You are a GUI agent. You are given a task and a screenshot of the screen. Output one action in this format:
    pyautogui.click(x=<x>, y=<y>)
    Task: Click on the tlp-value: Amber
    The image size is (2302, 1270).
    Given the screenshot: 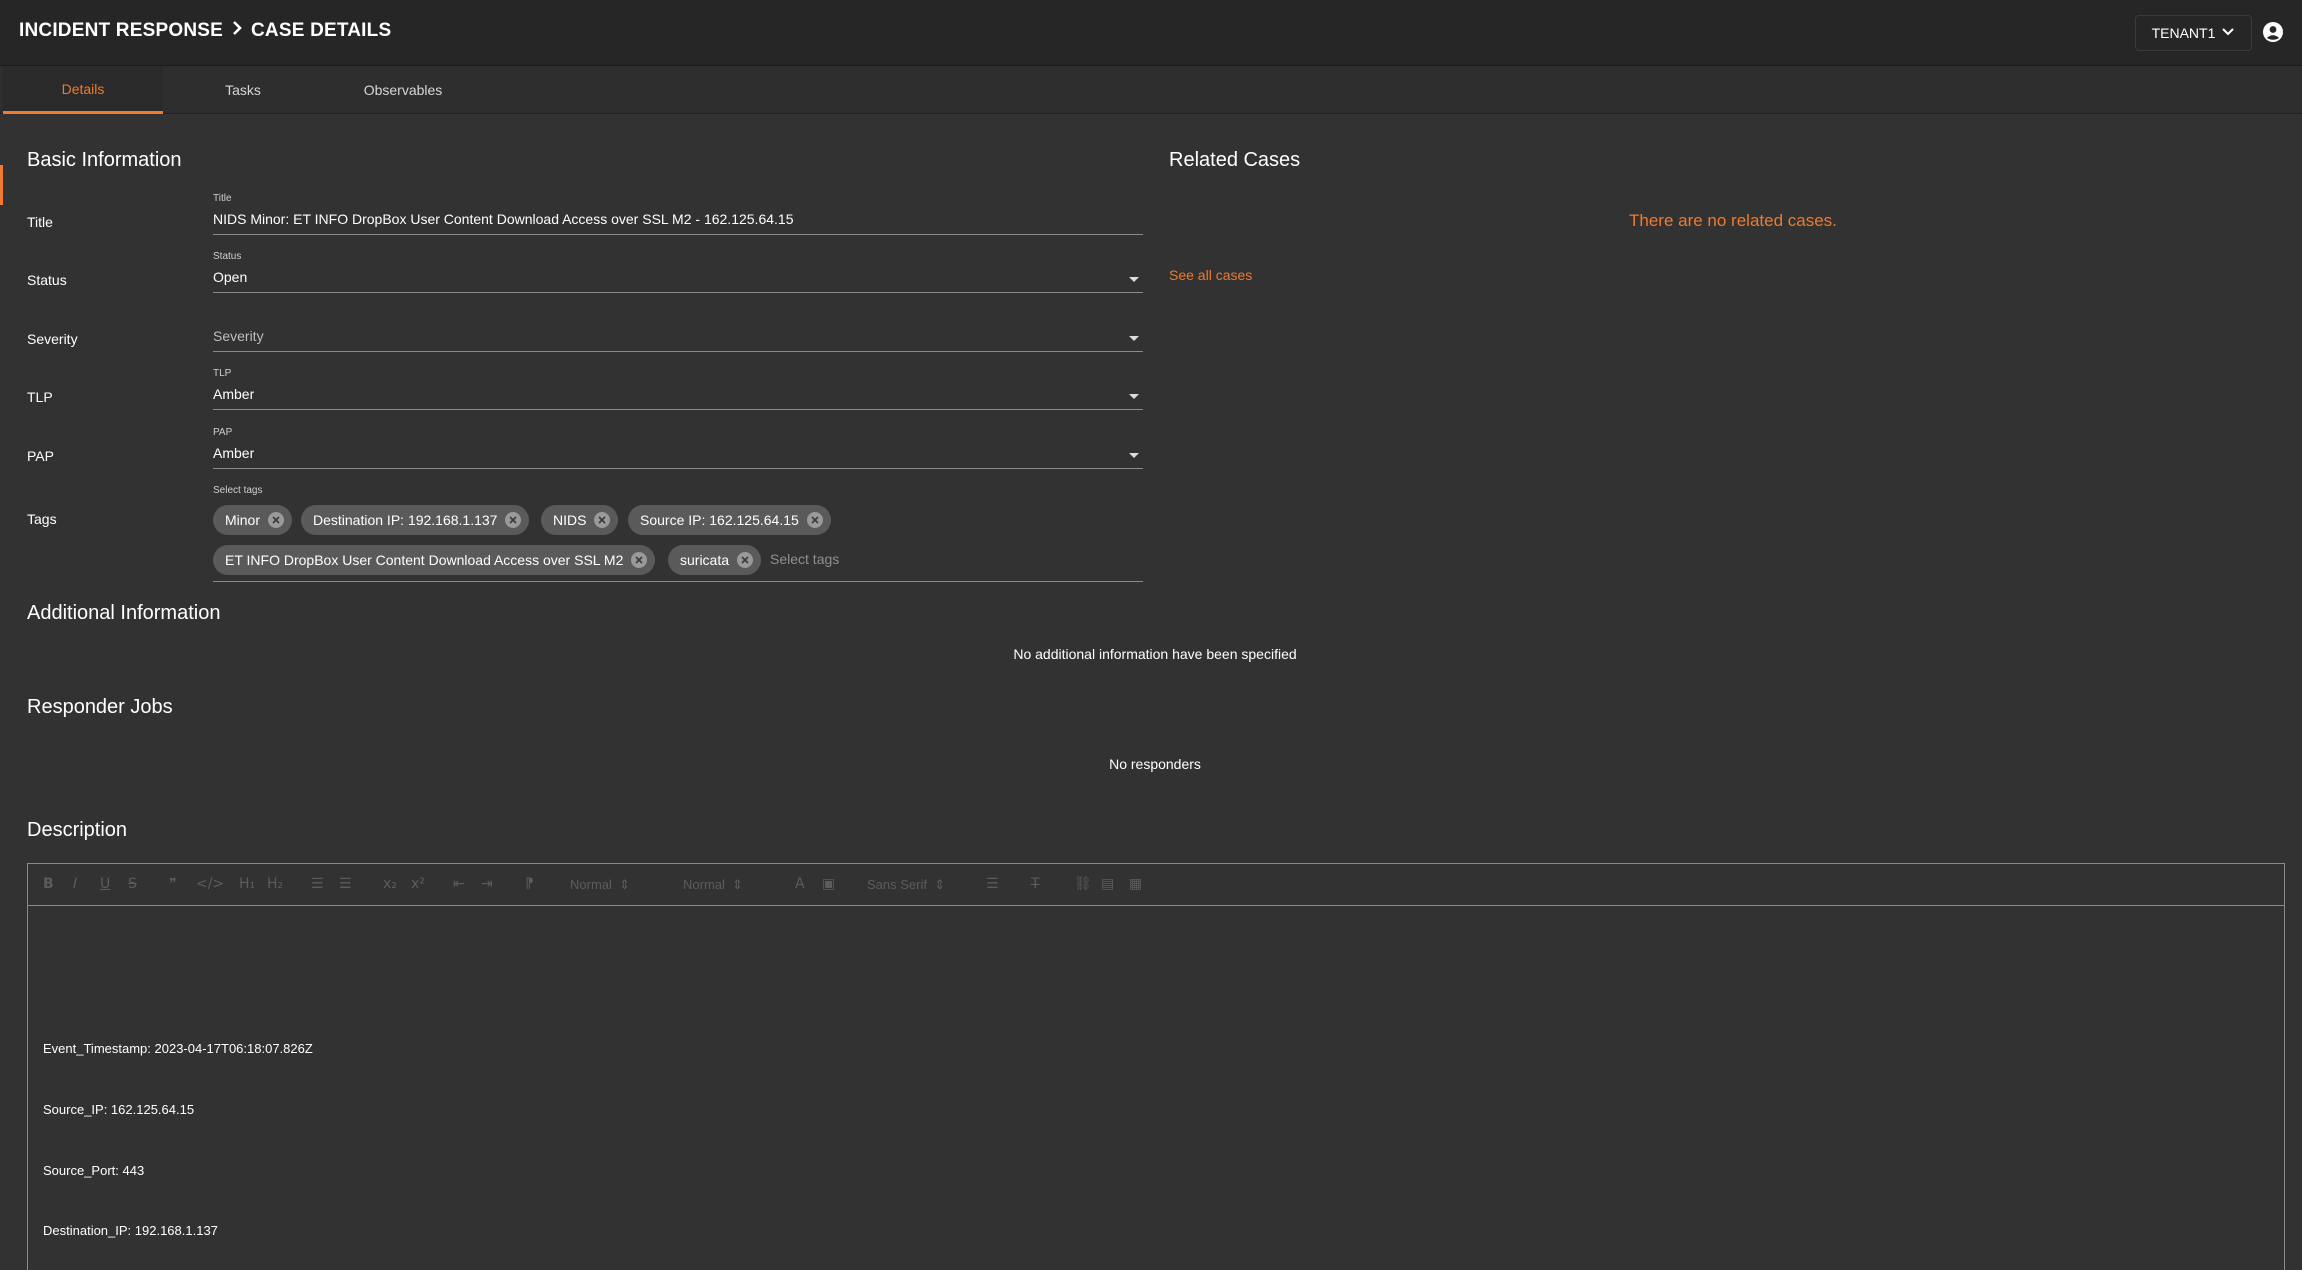 What is the action you would take?
    pyautogui.click(x=234, y=394)
    